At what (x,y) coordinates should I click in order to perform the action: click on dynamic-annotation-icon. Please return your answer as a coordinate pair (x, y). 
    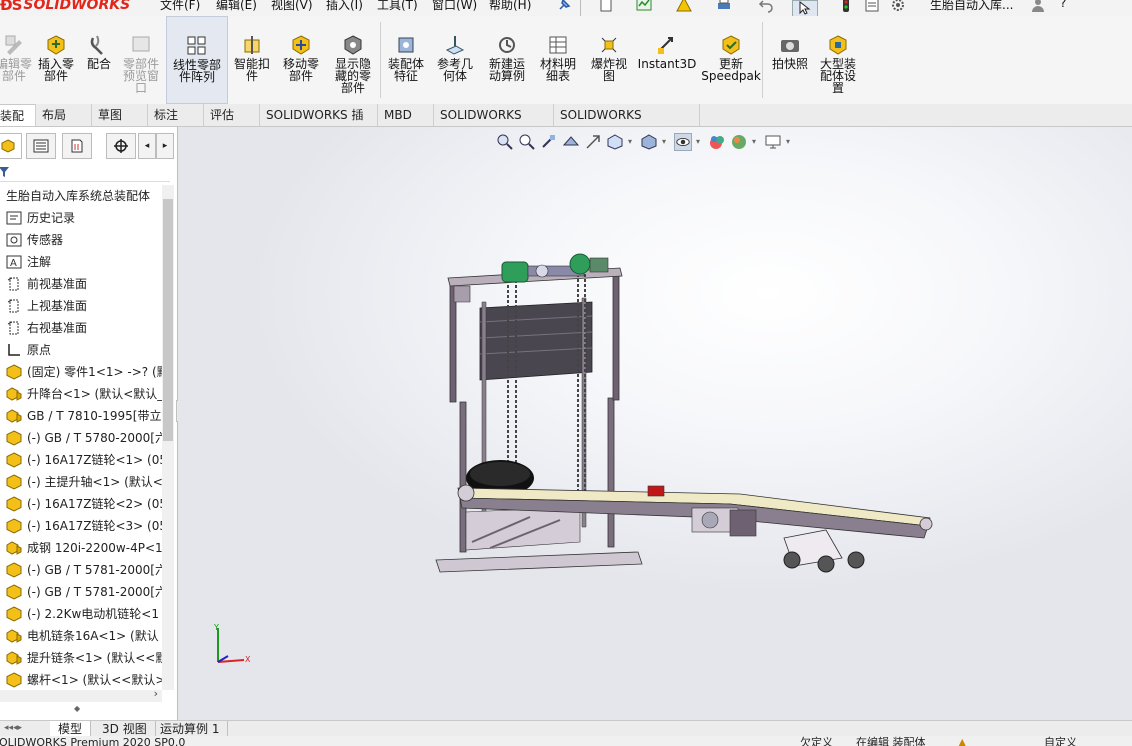
    Looking at the image, I should click on (593, 142).